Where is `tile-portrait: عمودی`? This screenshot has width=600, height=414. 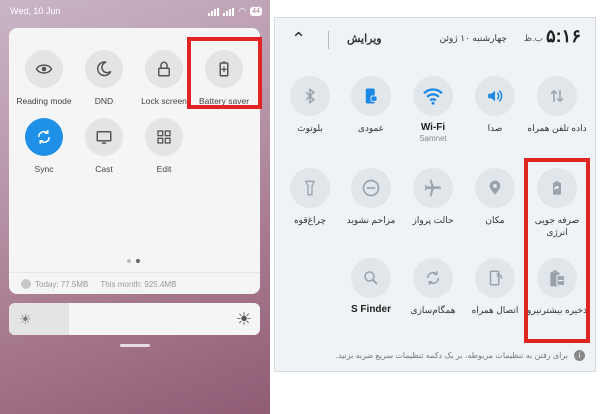
tile-portrait: عمودی is located at coordinates (371, 105).